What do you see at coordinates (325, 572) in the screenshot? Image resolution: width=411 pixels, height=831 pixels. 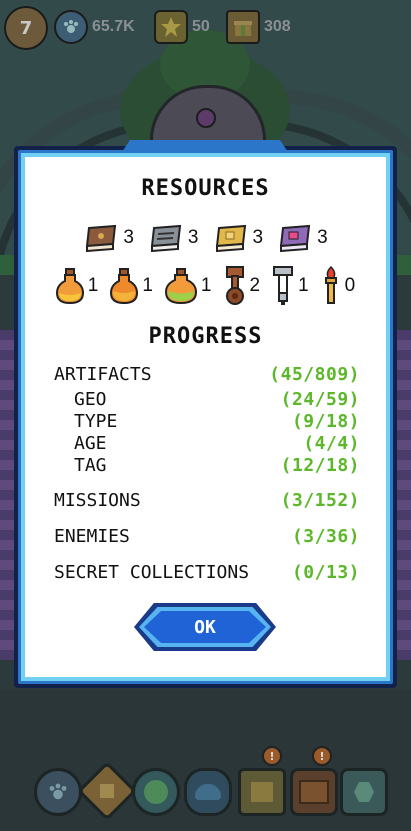 I see `progress-value: (0/13)` at bounding box center [325, 572].